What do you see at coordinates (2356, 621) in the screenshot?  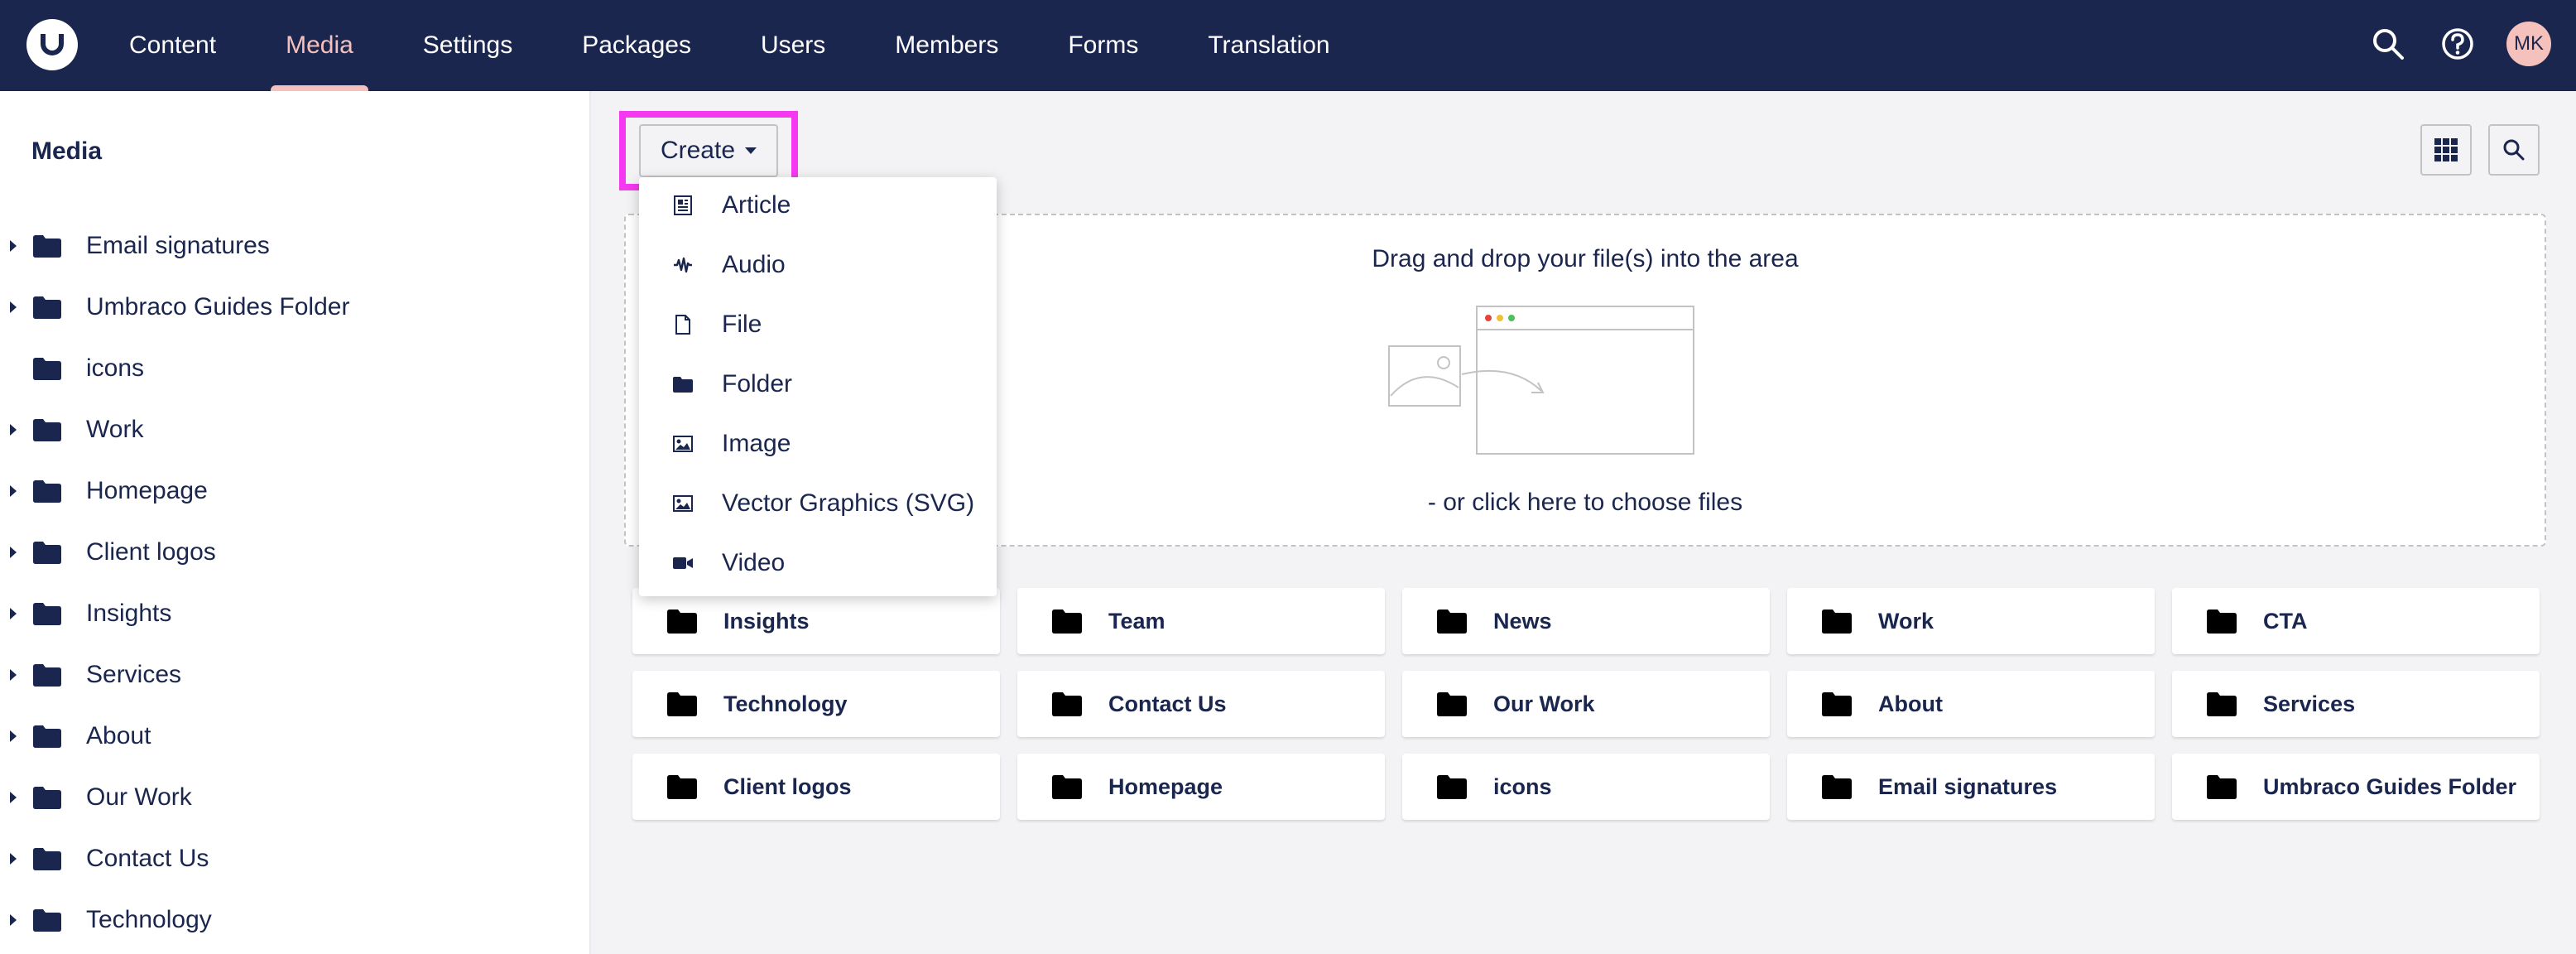 I see `folder-card: CTA` at bounding box center [2356, 621].